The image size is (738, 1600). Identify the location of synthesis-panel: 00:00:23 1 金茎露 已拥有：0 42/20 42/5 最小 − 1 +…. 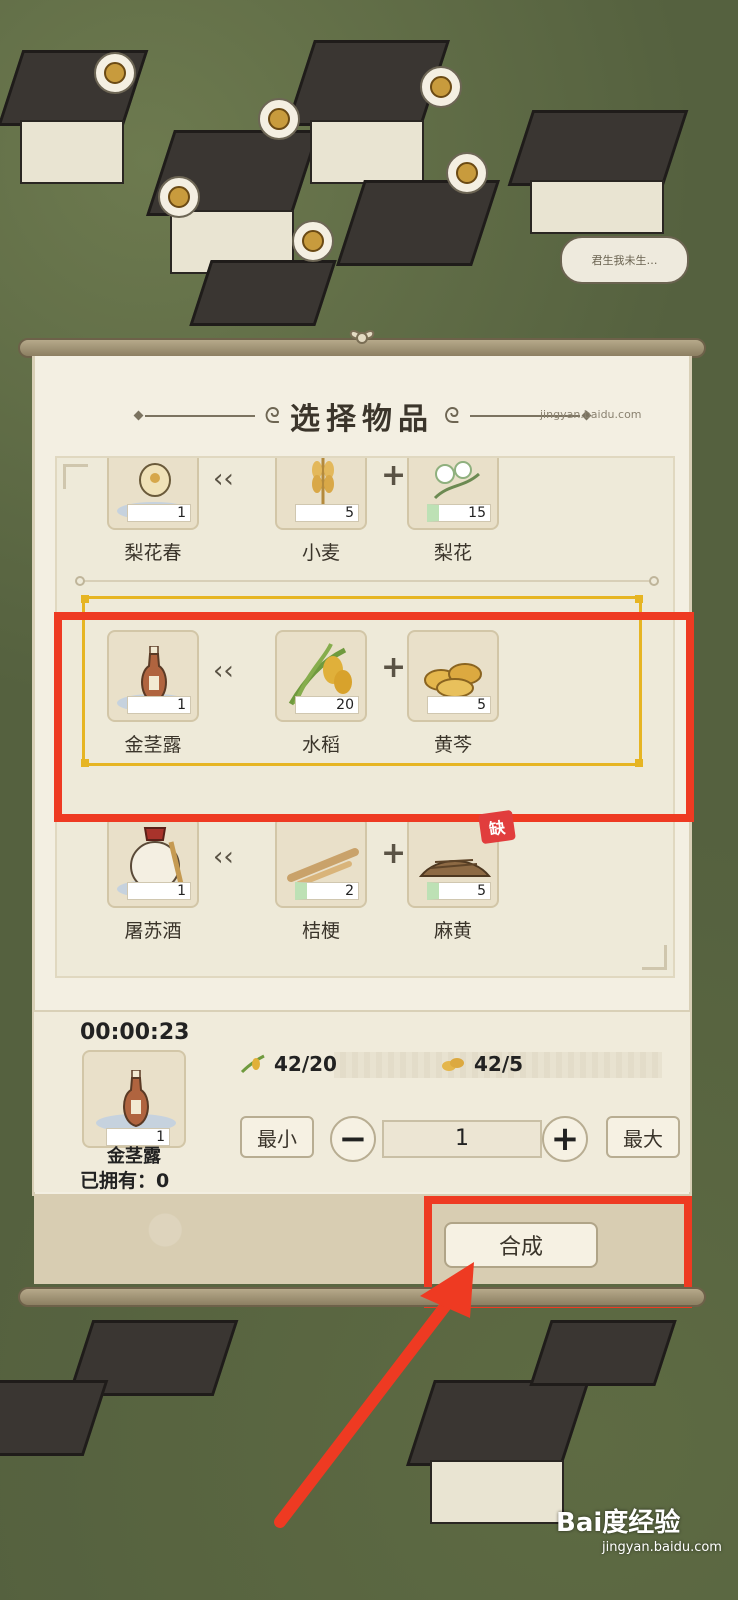
(362, 1101).